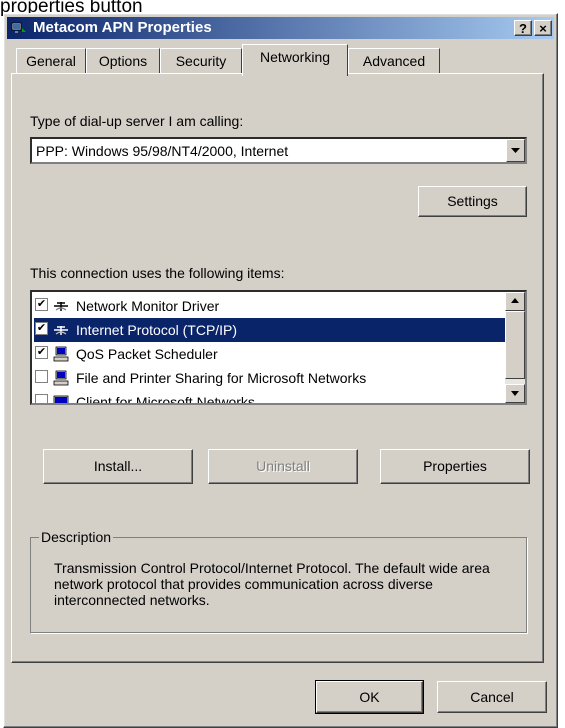 This screenshot has width=565, height=728. Describe the element at coordinates (394, 61) in the screenshot. I see `tab-advanced: Advanced` at that location.